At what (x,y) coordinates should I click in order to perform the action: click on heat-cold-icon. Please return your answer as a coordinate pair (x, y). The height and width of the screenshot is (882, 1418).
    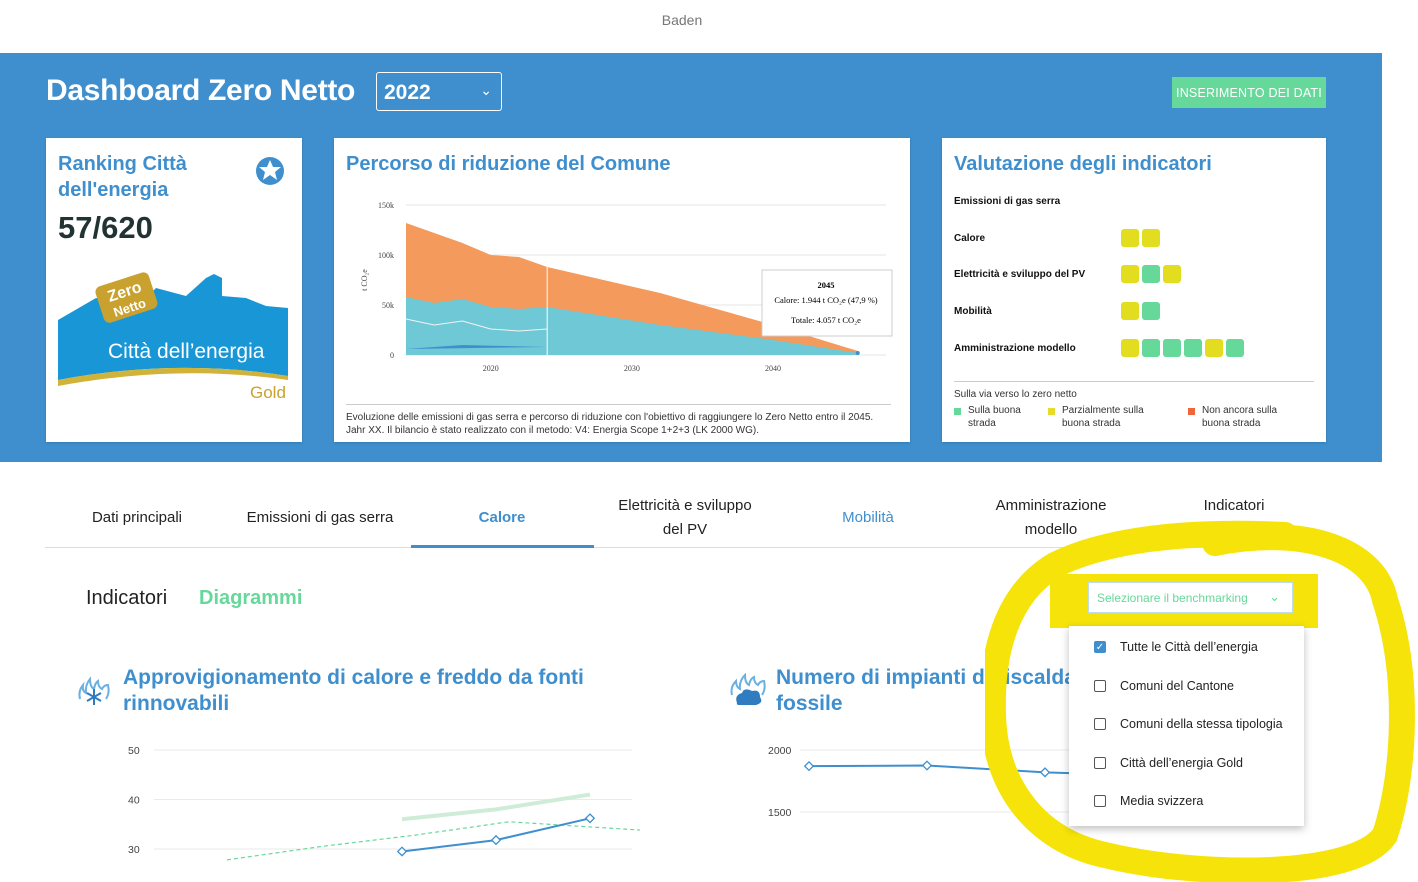
    Looking at the image, I should click on (94, 690).